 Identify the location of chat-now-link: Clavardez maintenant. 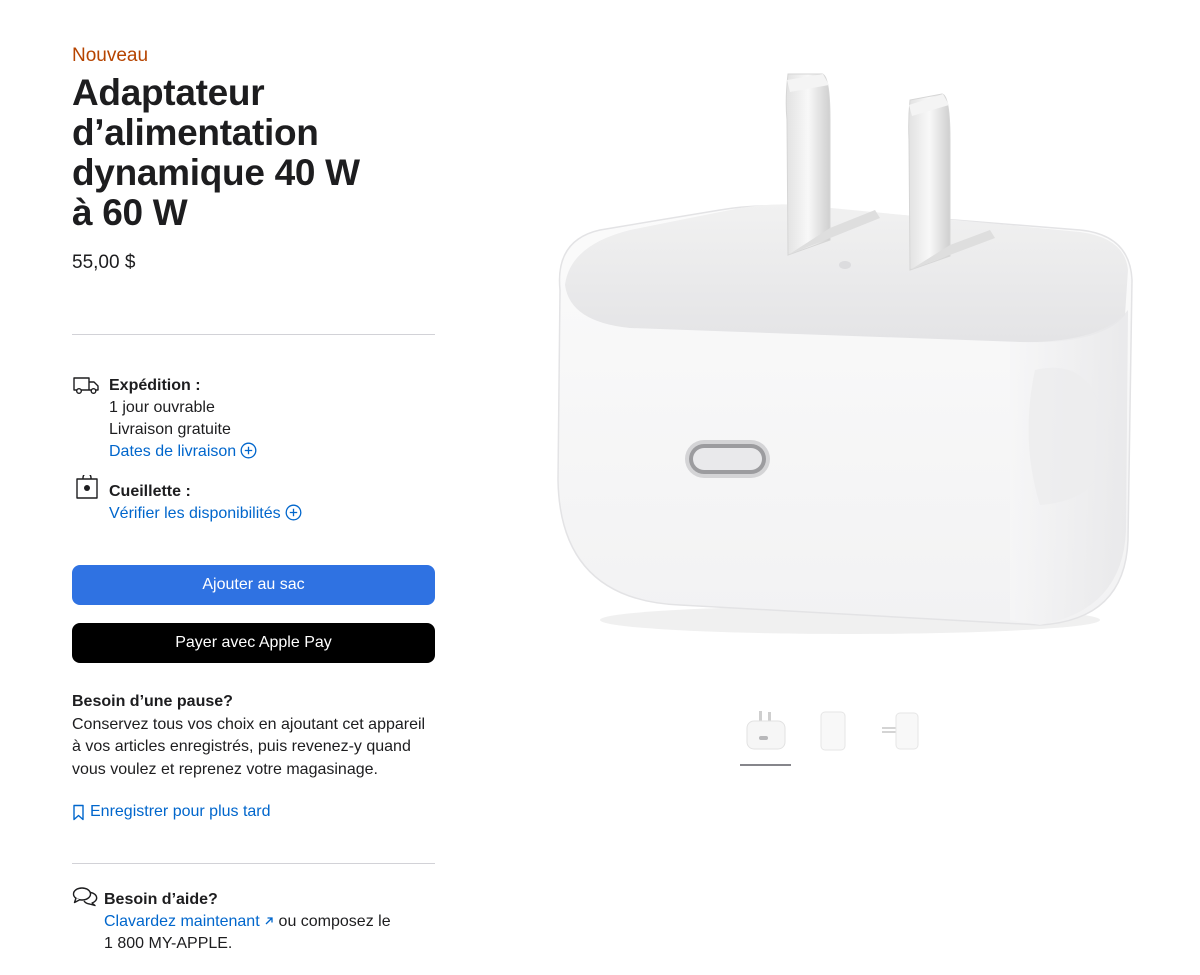
(189, 921).